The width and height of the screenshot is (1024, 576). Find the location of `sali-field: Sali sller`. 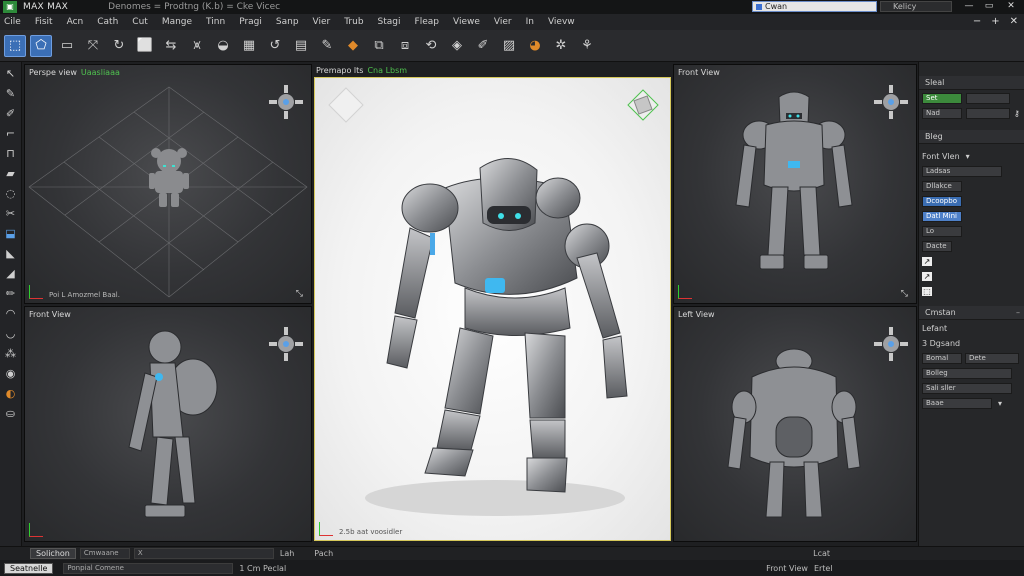

sali-field: Sali sller is located at coordinates (967, 388).